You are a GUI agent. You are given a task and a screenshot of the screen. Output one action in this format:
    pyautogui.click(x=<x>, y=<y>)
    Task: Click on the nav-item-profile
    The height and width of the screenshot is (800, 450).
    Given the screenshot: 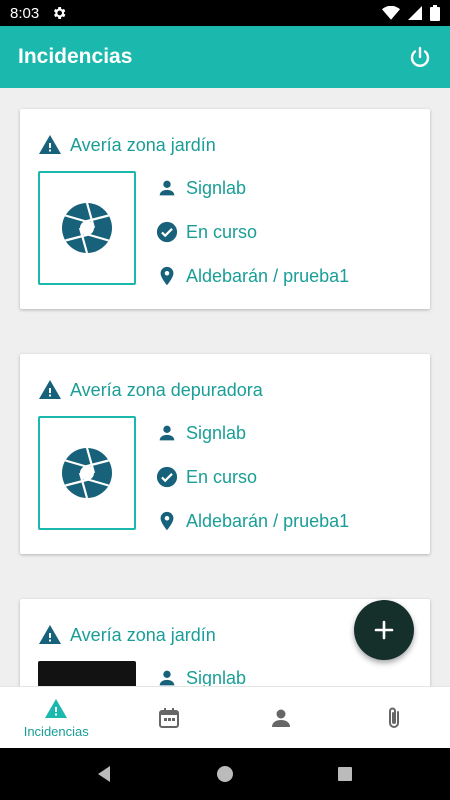 What is the action you would take?
    pyautogui.click(x=281, y=717)
    